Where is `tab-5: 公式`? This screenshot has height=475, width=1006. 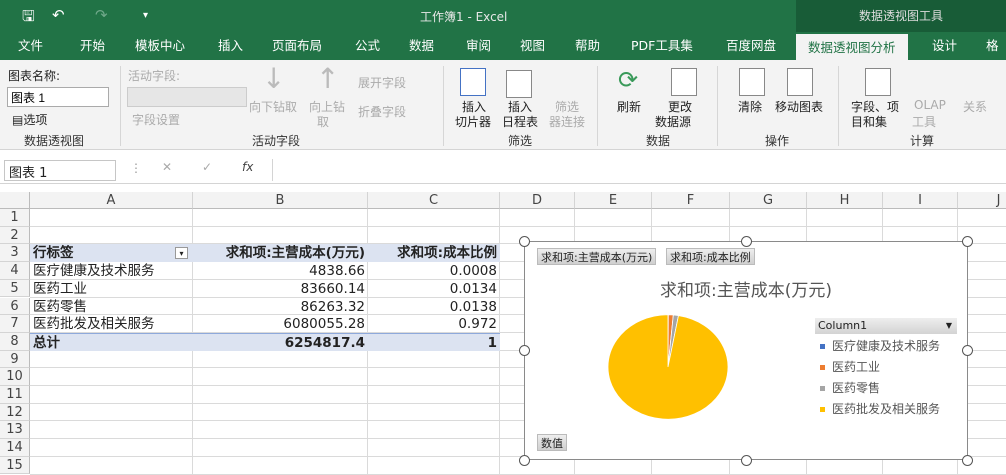 tab-5: 公式 is located at coordinates (367, 46).